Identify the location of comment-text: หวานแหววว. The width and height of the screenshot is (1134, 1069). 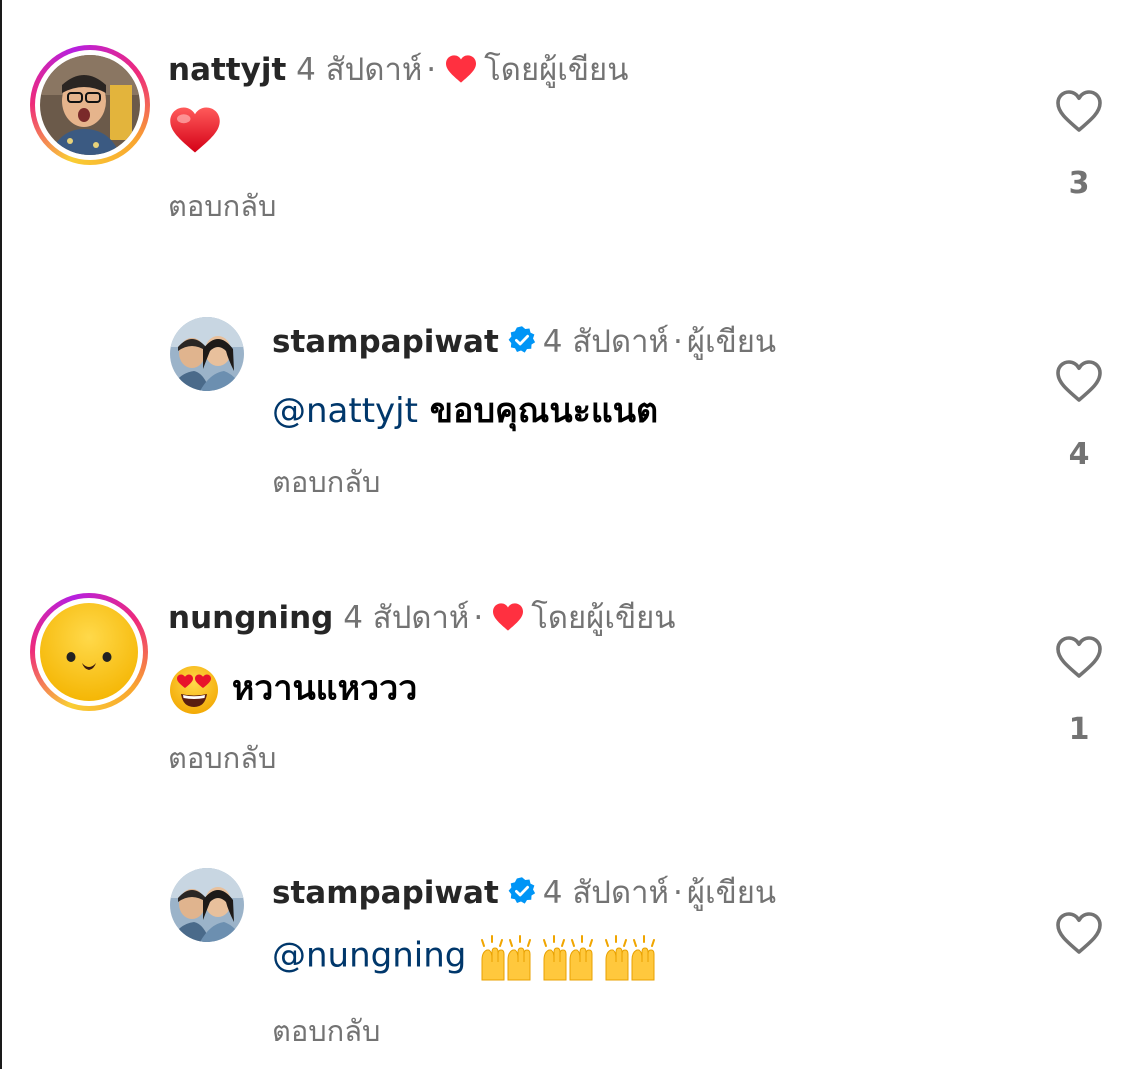
(292, 690).